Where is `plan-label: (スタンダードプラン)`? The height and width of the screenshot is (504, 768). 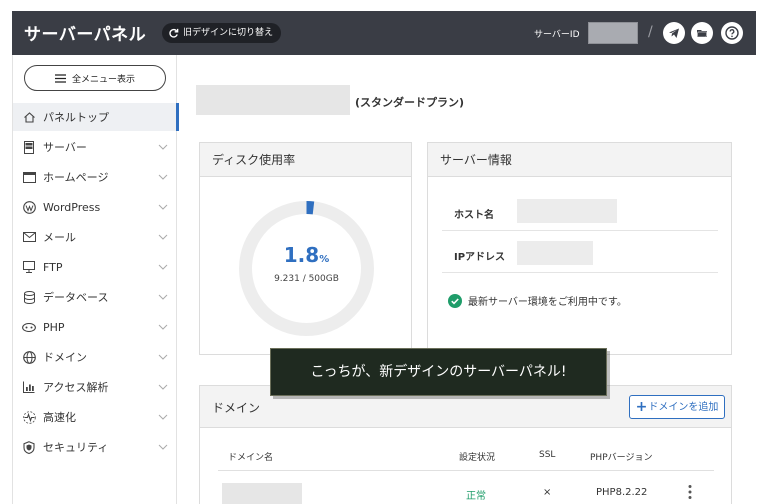
plan-label: (スタンダードプラン) is located at coordinates (410, 102).